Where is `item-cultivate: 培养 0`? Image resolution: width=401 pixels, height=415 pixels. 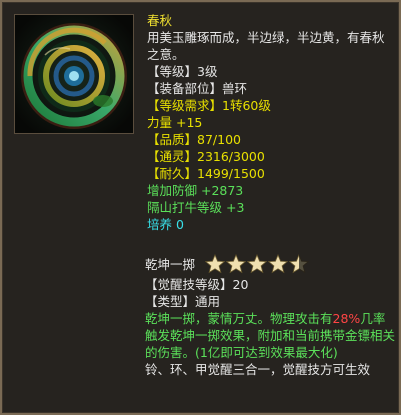 item-cultivate: 培养 0 is located at coordinates (165, 224).